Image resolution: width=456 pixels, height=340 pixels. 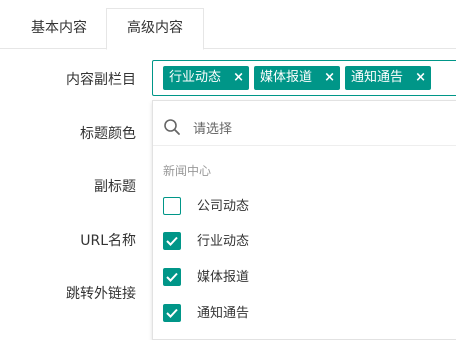 What do you see at coordinates (101, 80) in the screenshot?
I see `field-label-sub-column: 内容副栏目` at bounding box center [101, 80].